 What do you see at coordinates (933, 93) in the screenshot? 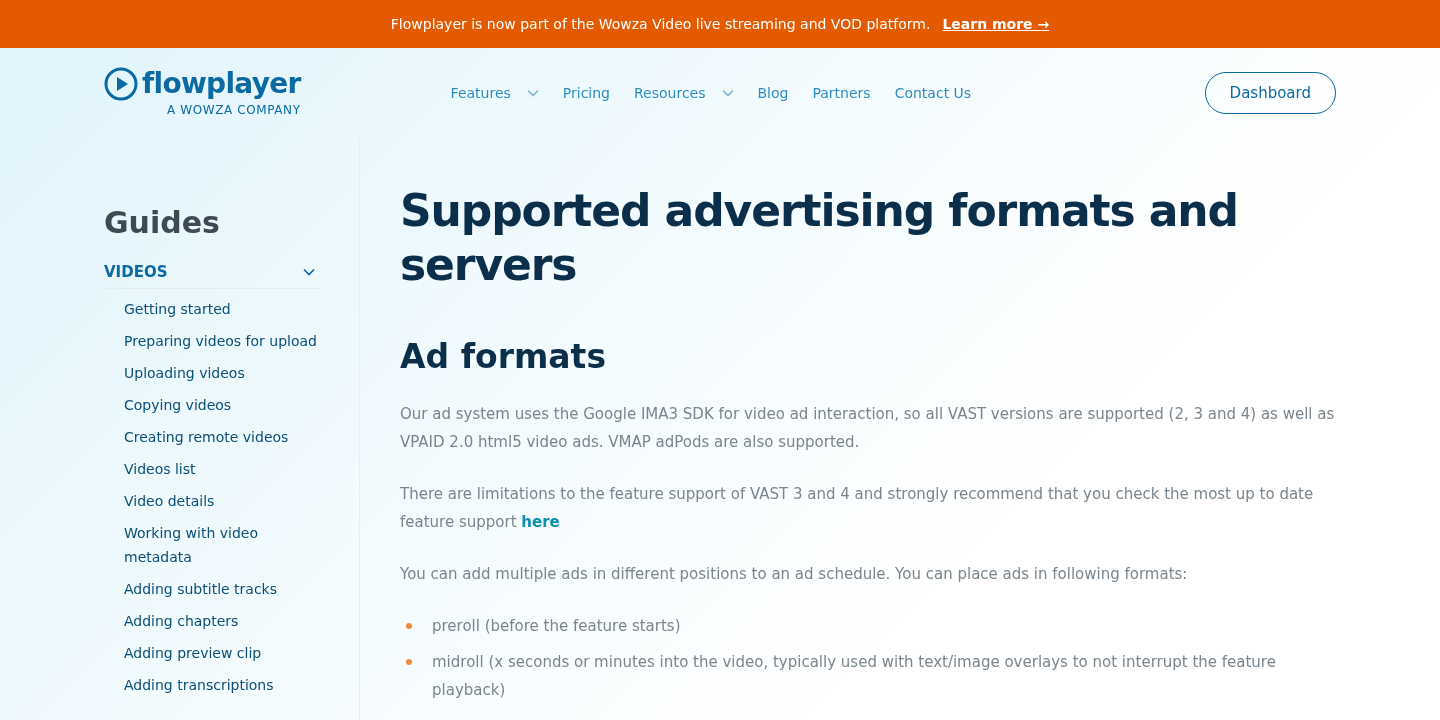
I see `nav-link: Contact Us` at bounding box center [933, 93].